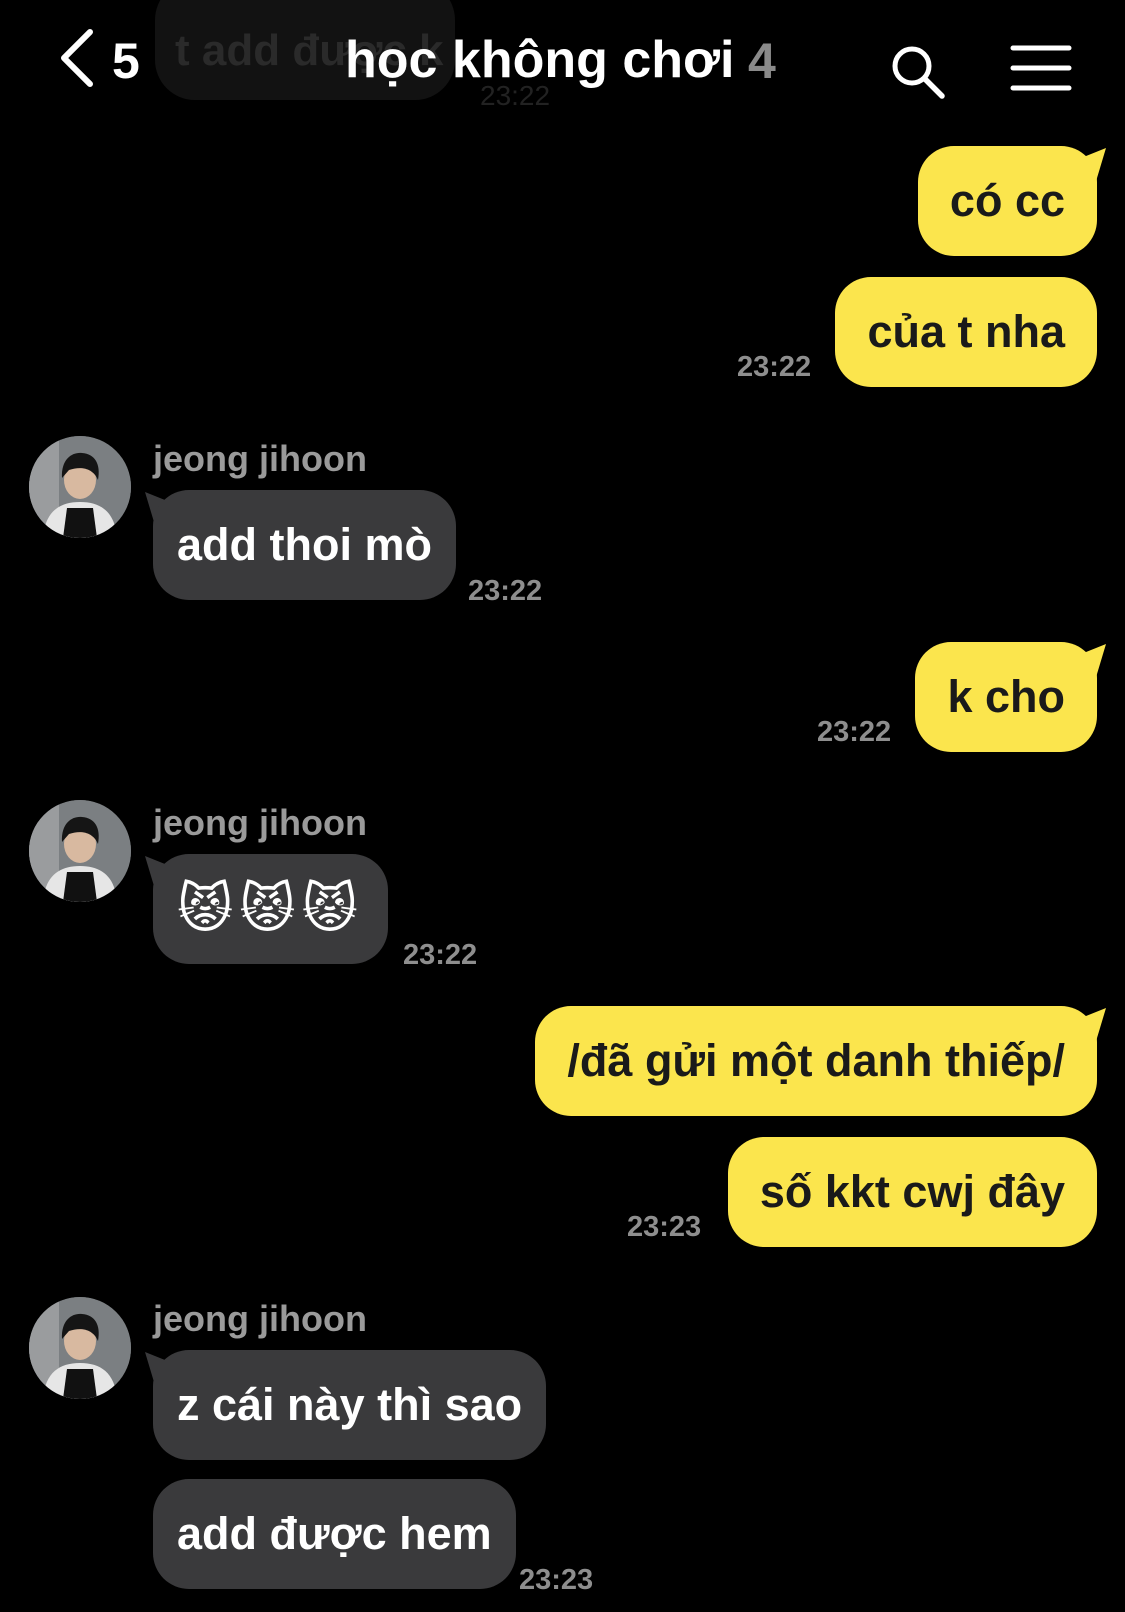 The width and height of the screenshot is (1125, 1612). I want to click on my-message-bubble: của t nha, so click(966, 332).